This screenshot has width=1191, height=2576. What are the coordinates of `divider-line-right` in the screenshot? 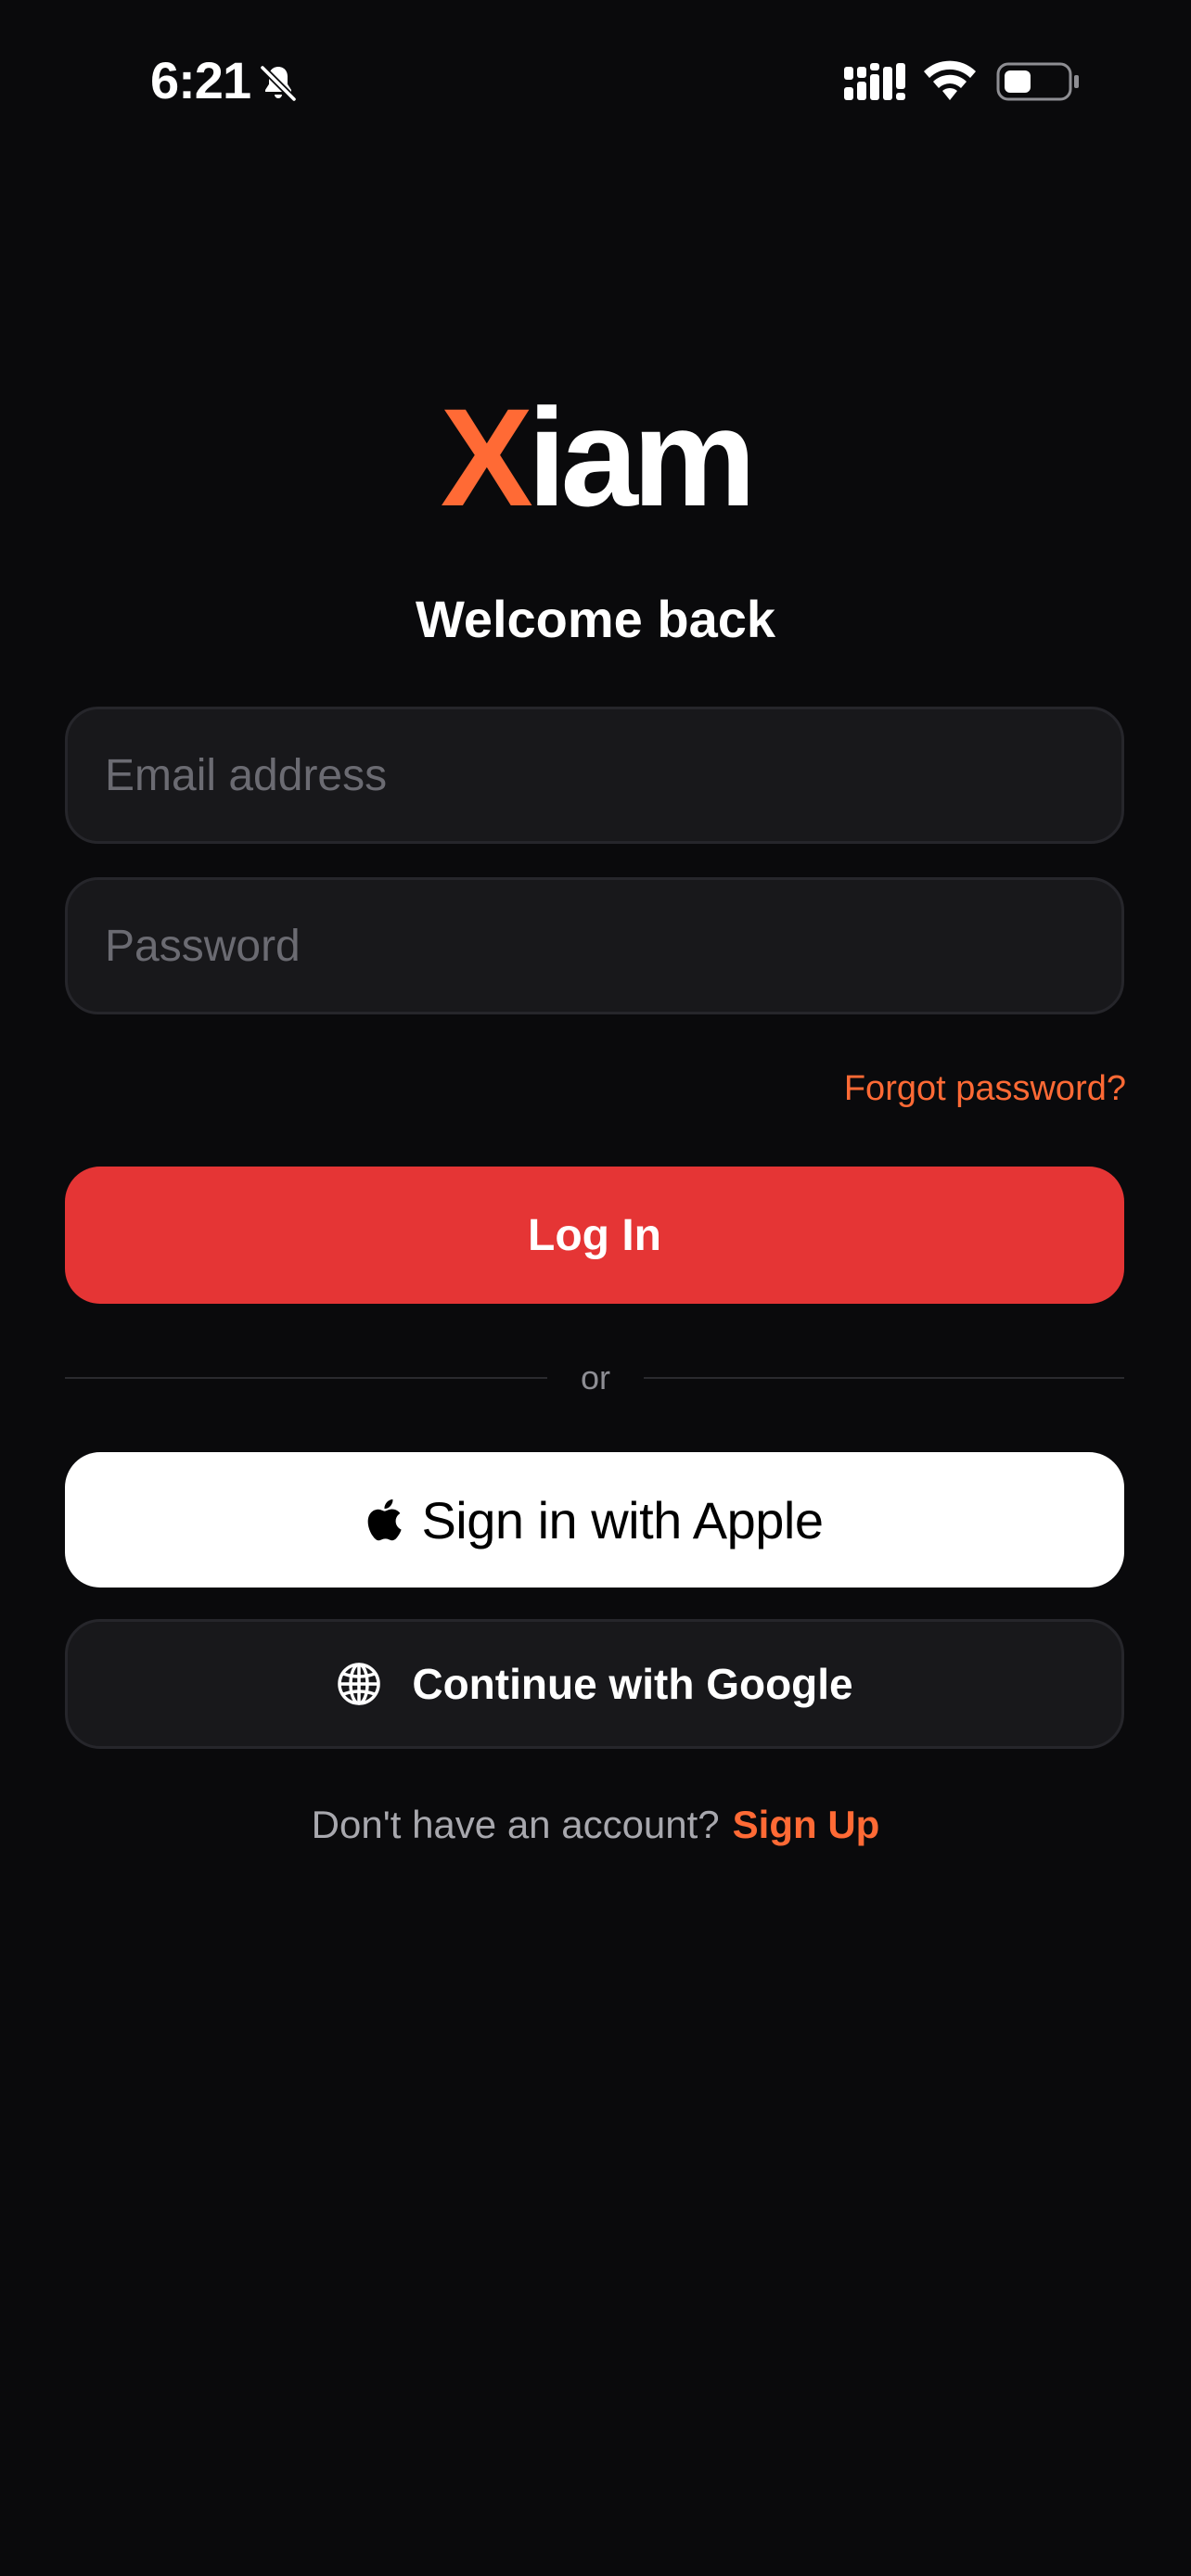 It's located at (884, 1378).